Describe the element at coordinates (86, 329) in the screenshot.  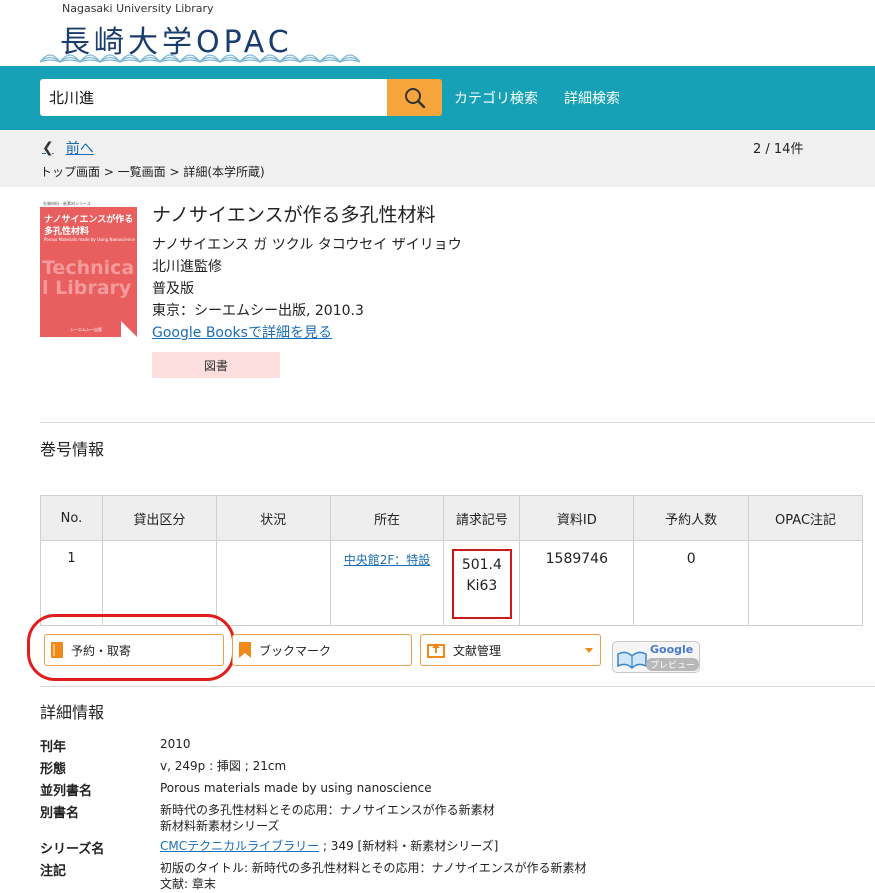
I see `cover-publisher: シーエムシー出版` at that location.